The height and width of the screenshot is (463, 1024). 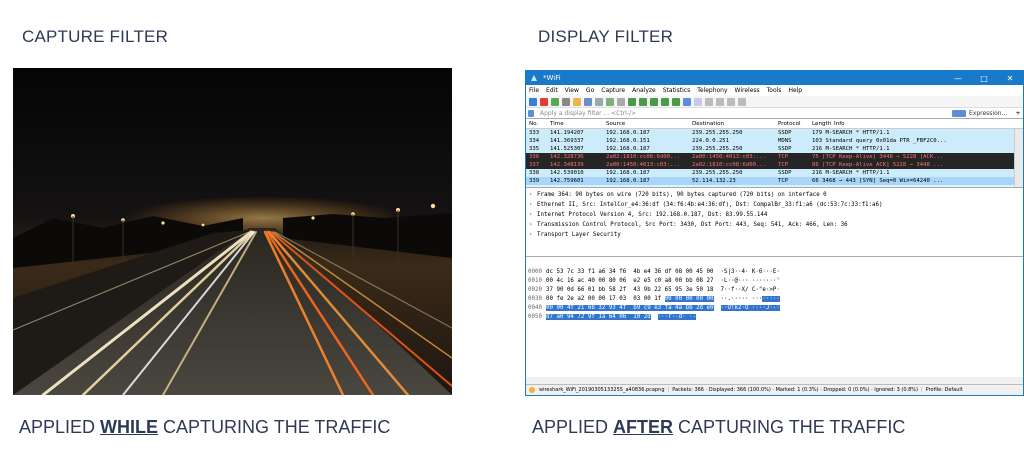 I want to click on options-icon, so click(x=566, y=101).